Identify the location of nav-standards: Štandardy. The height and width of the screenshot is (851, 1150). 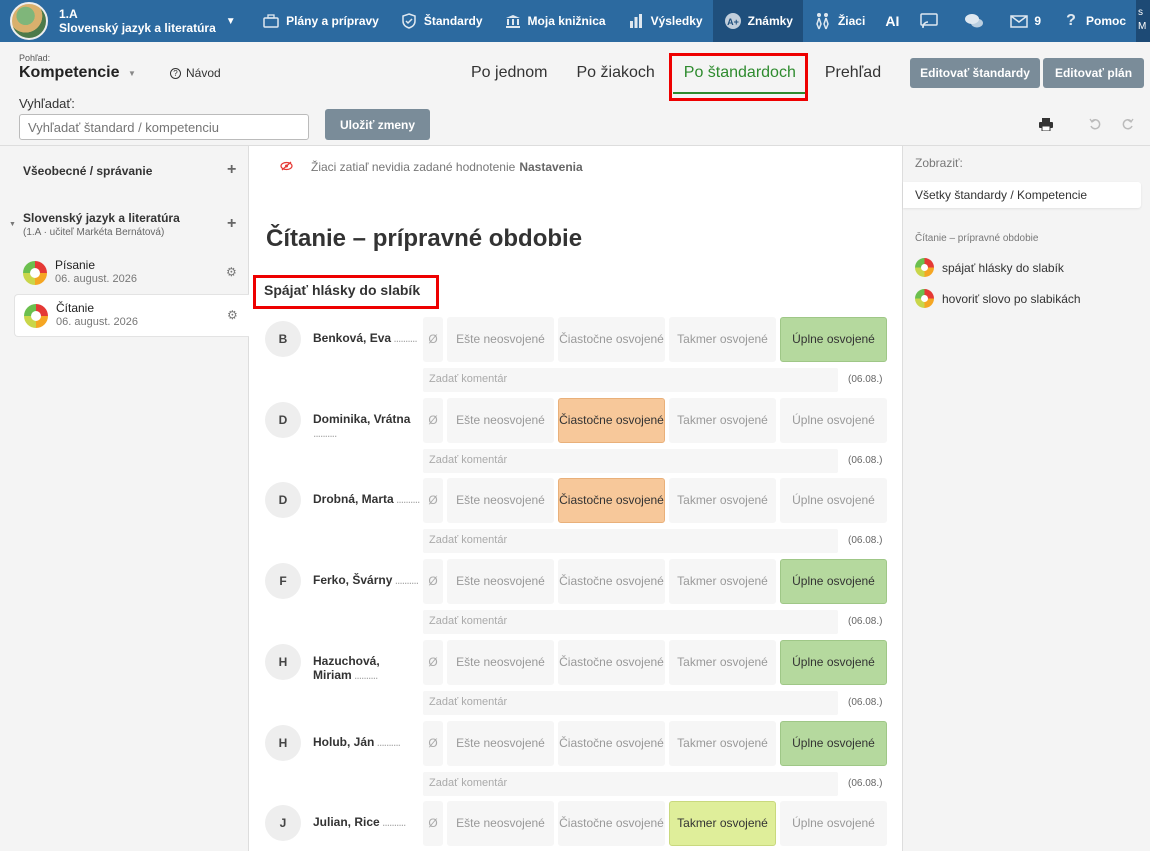
(441, 21).